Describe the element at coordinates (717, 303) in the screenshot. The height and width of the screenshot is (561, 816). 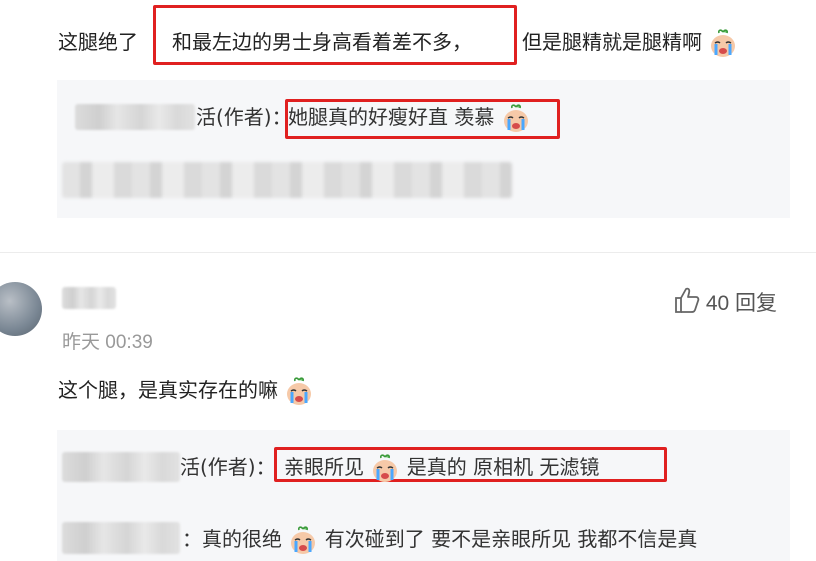
I see `like-count: 40` at that location.